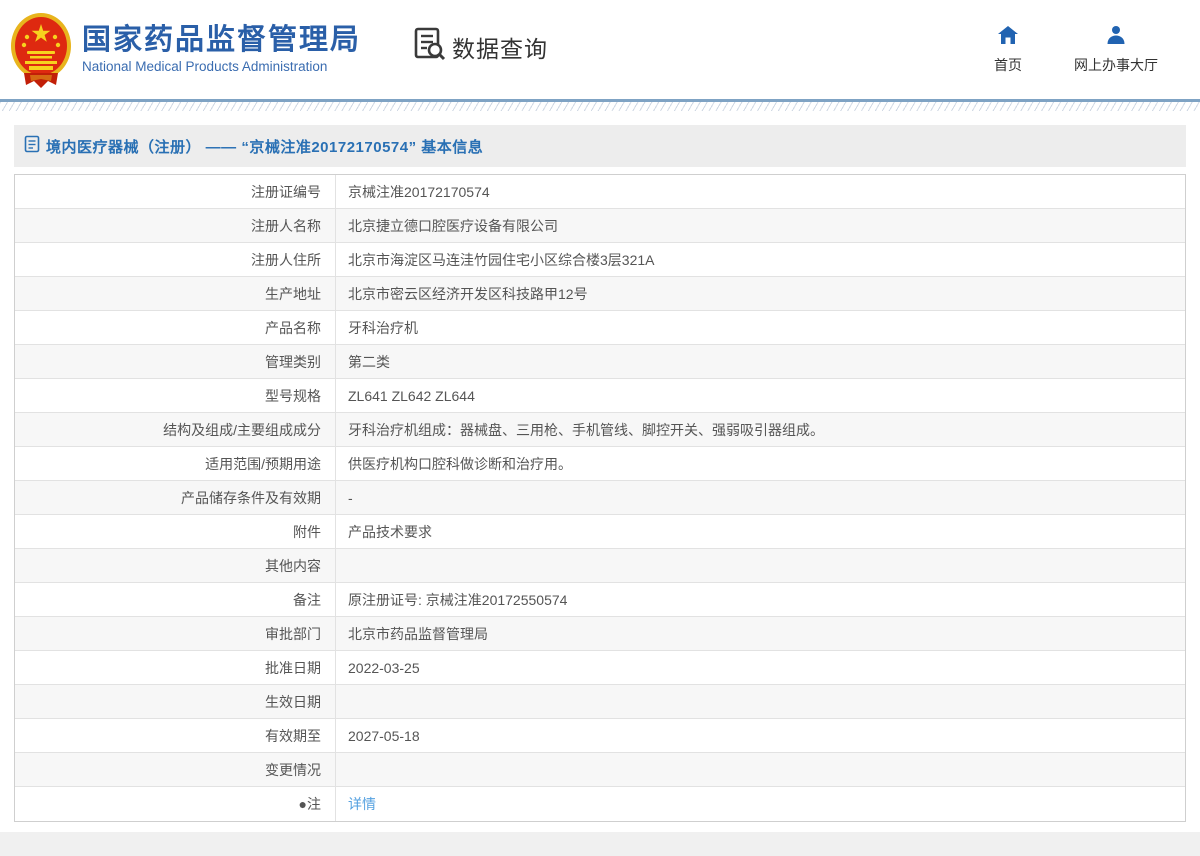 The image size is (1200, 856). I want to click on row-value: ZL641 ZL642 ZL644, so click(411, 395).